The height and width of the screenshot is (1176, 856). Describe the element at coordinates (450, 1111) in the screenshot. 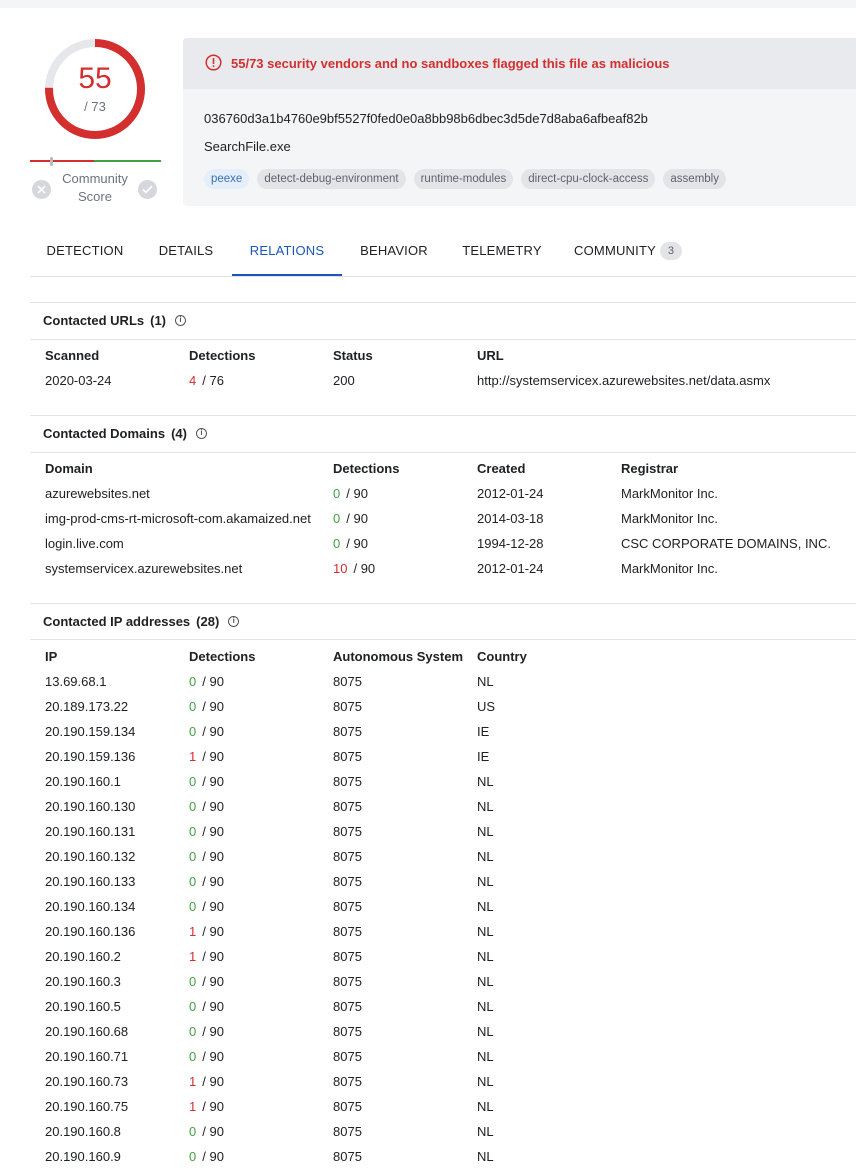

I see `table-row: 20.190.160.75 1 / 90 8075 NL` at that location.